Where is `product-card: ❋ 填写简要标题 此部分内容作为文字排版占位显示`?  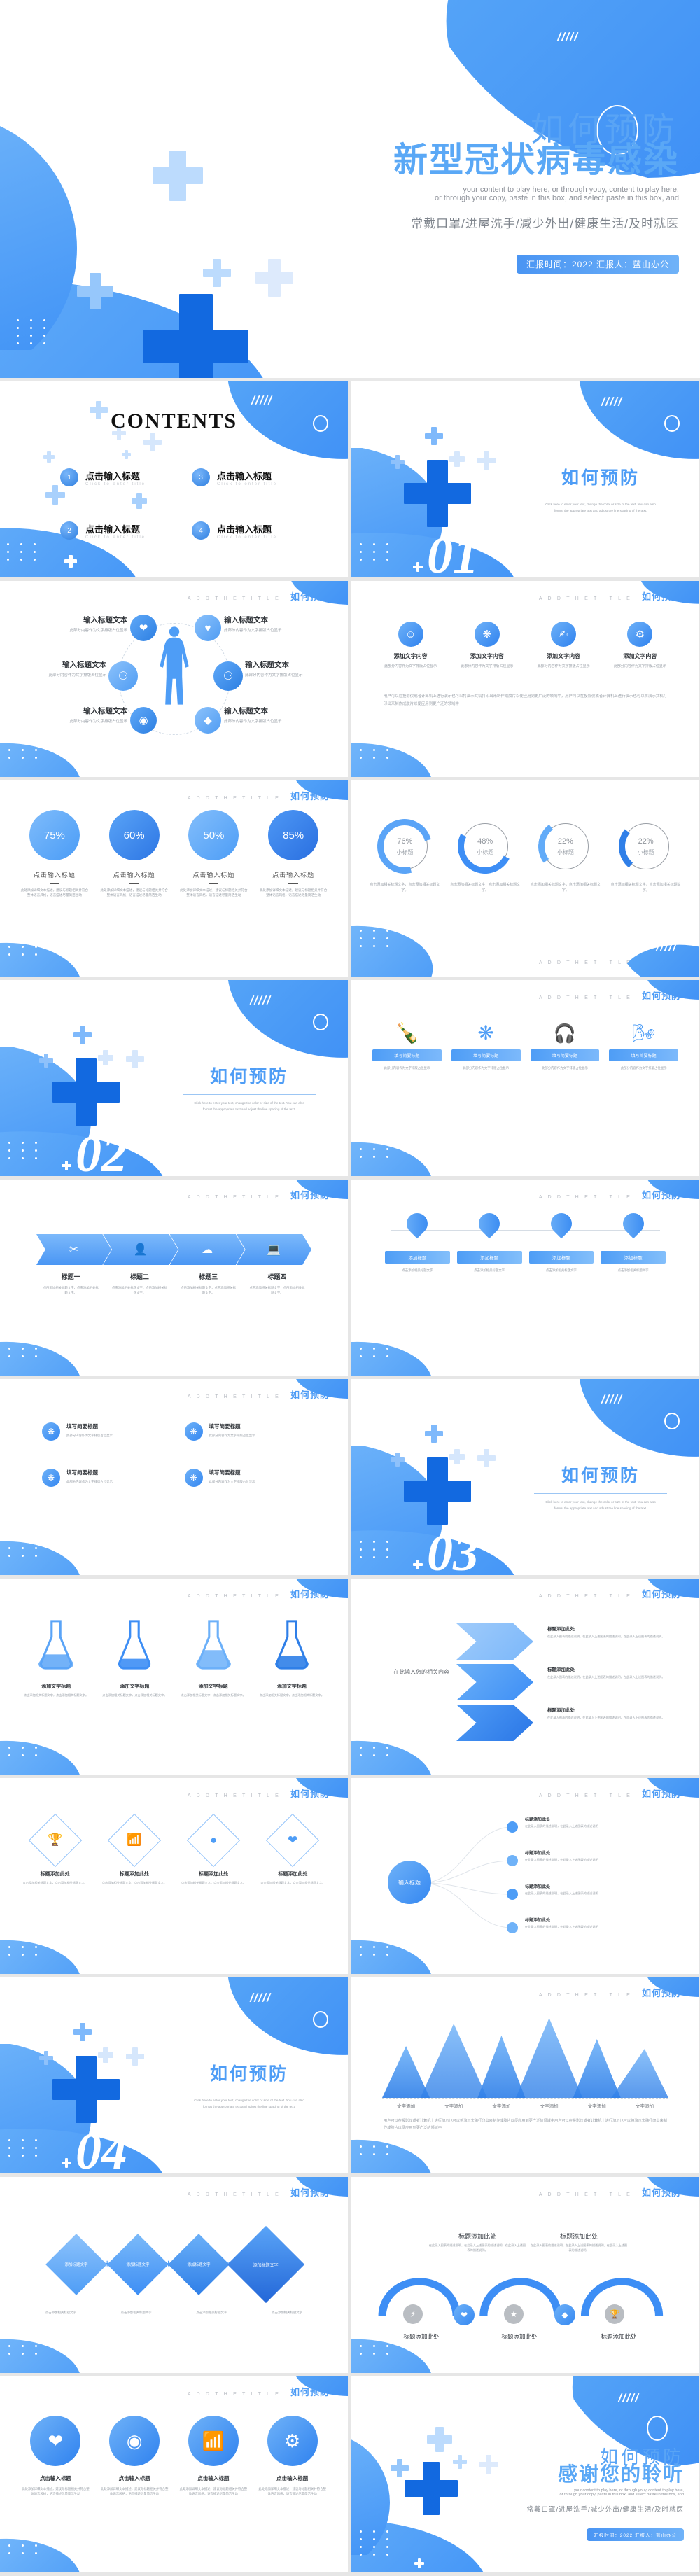 product-card: ❋ 填写简要标题 此部分内容作为文字排版占位显示 is located at coordinates (486, 1043).